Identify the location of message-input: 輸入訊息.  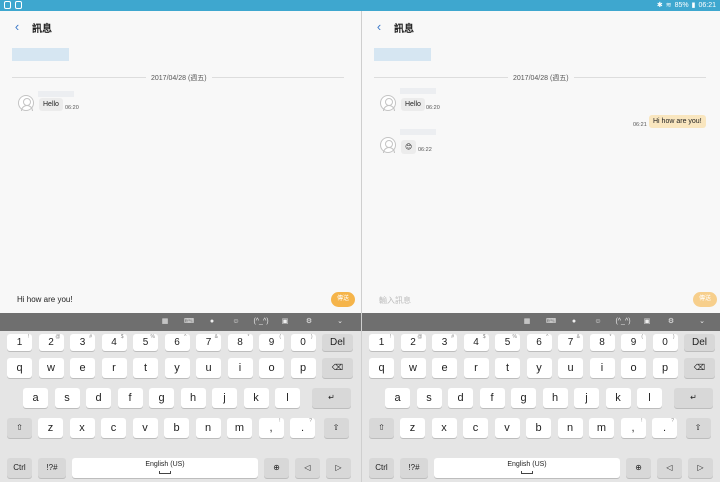
(395, 300).